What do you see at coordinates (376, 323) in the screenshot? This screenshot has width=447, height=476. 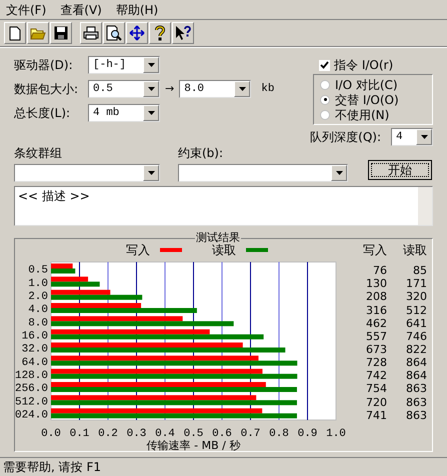 I see `table-cell-text: 462` at bounding box center [376, 323].